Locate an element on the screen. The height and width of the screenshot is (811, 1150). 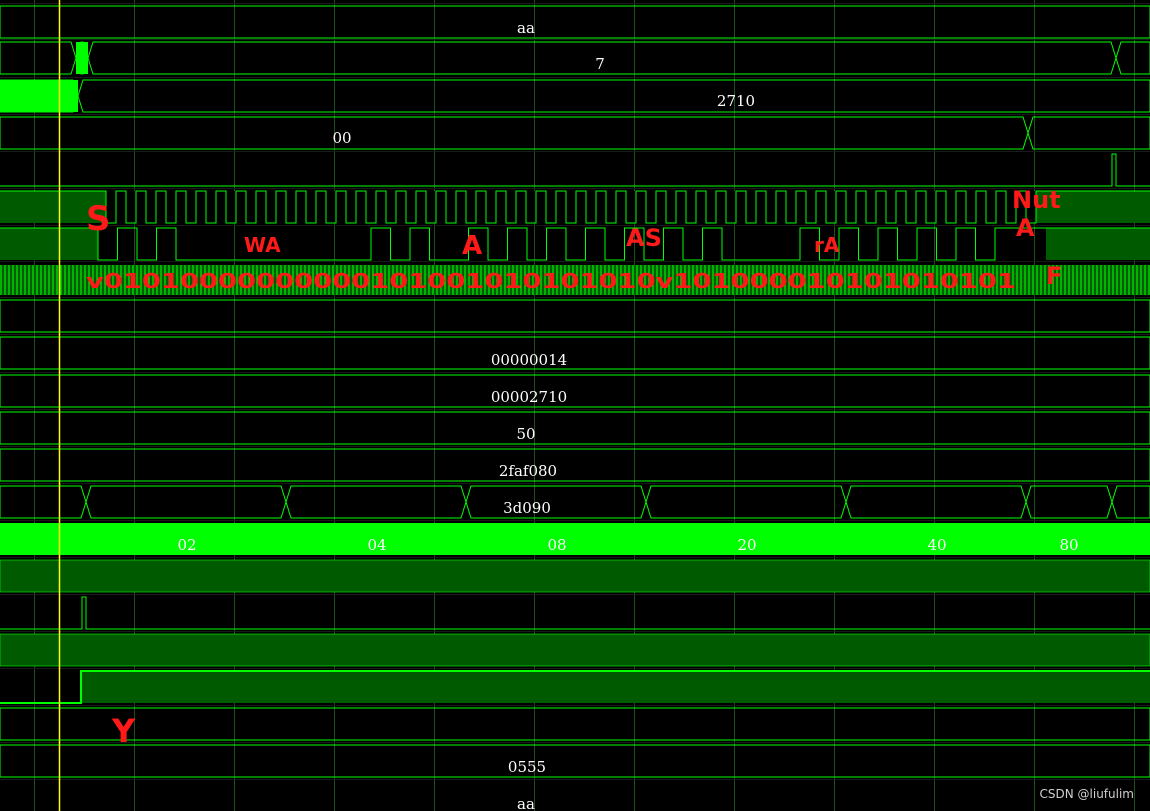
sda-row is located at coordinates (575, 244).